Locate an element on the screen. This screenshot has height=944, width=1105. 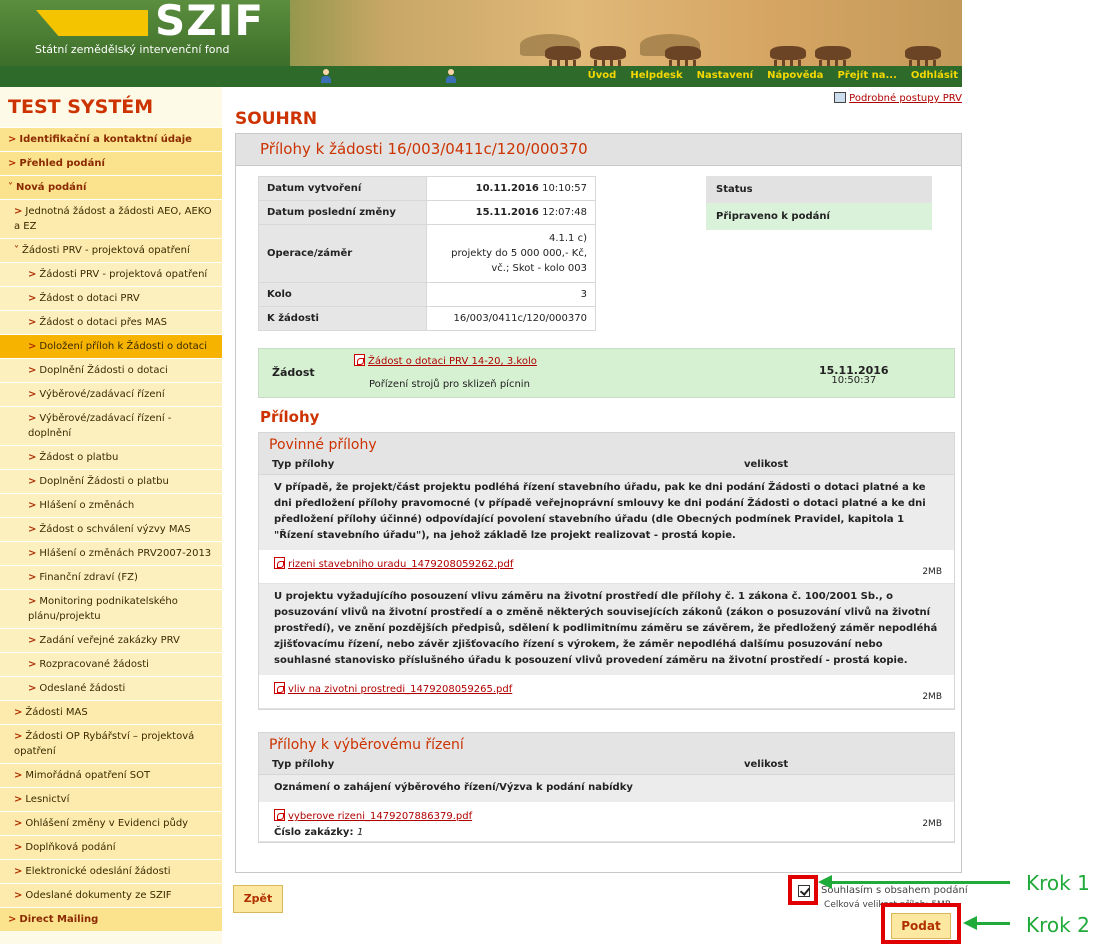
sidebar-item: > Doplnění Žádosti o dotaci is located at coordinates (111, 370).